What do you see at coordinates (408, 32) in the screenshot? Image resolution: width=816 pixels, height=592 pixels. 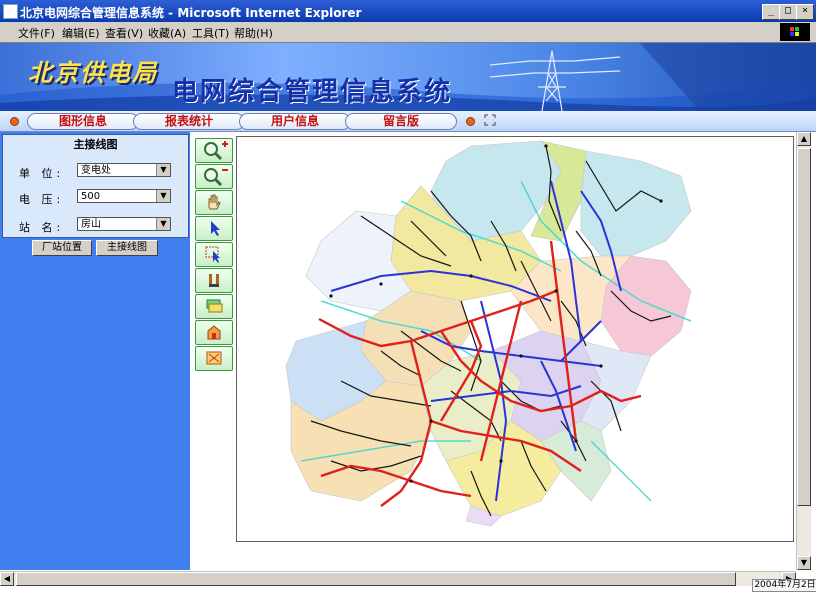 I see `menu-bar: 文件(F) 编辑(E) 查看(V) 收藏(A) 工具(T) 帮助(H)` at bounding box center [408, 32].